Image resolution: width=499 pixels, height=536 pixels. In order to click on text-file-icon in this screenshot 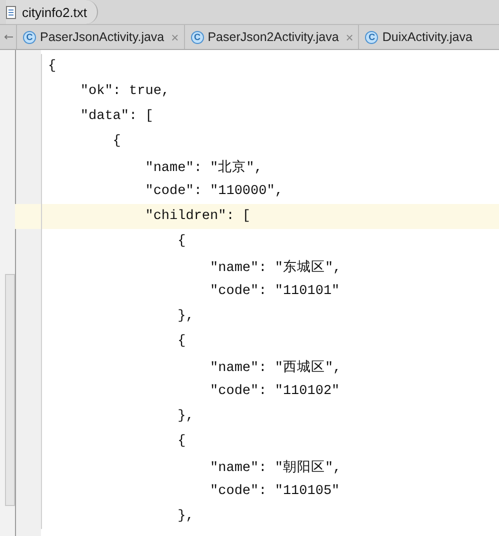, I will do `click(11, 12)`.